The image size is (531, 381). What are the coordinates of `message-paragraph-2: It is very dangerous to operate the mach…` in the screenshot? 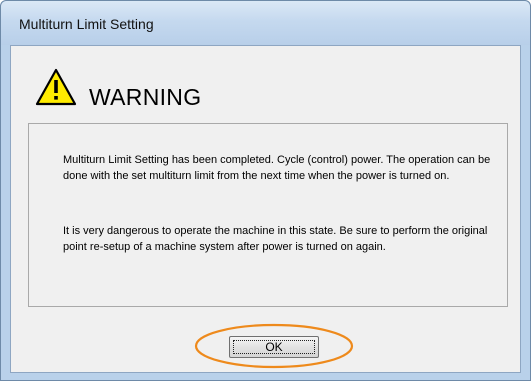 It's located at (275, 239).